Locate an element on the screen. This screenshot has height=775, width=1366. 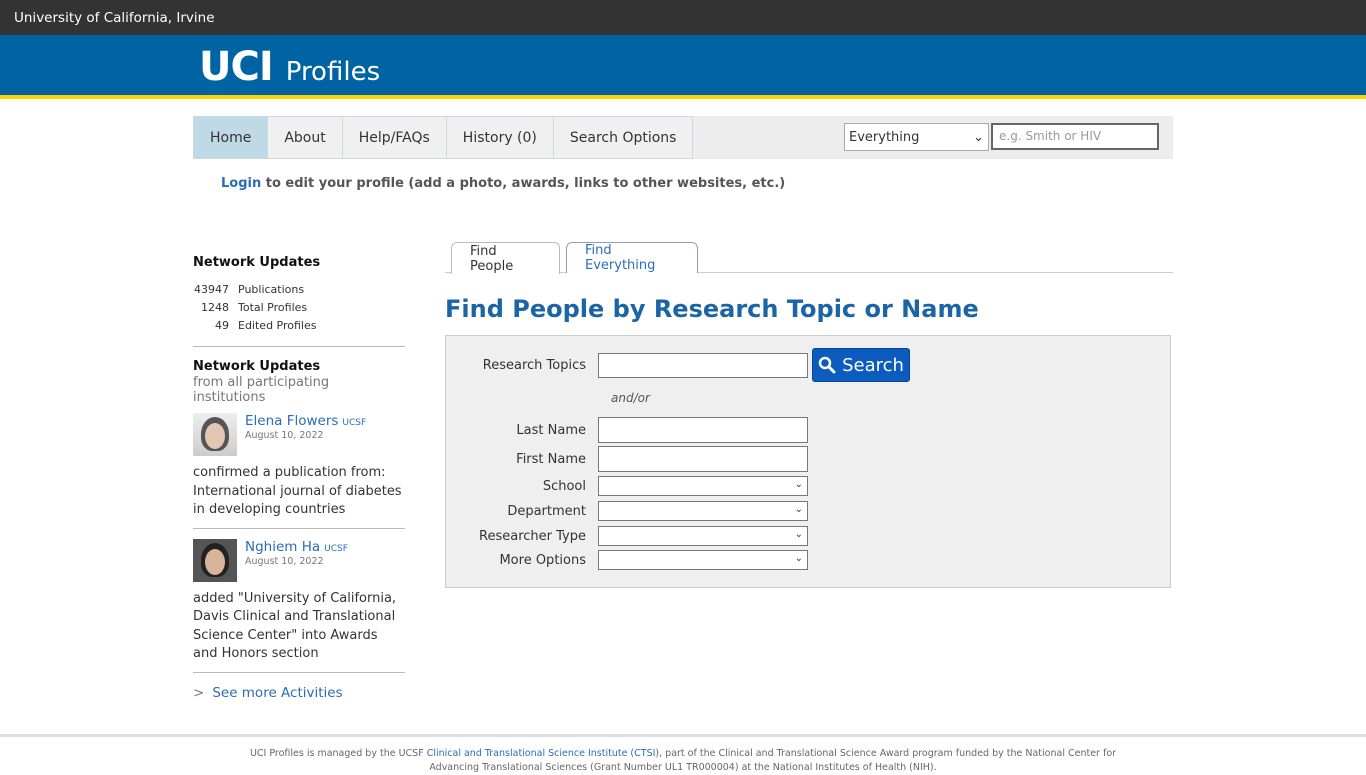
first-name-row: First Name is located at coordinates (627, 459).